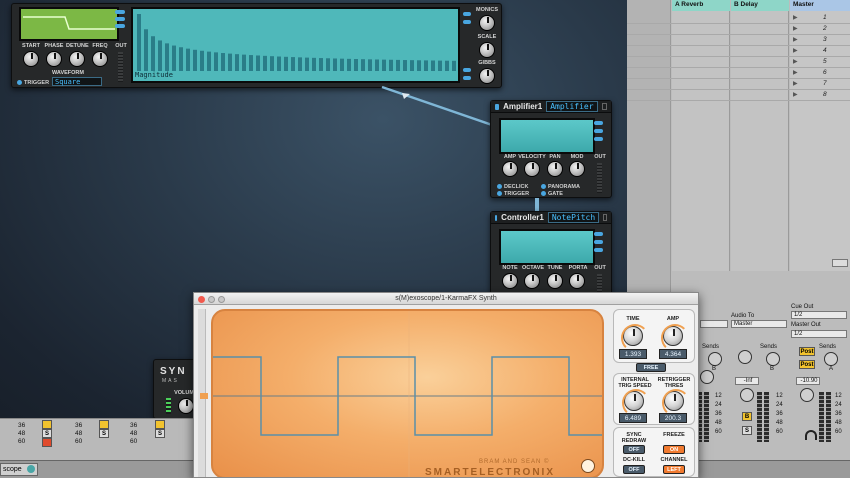 Image resolution: width=850 pixels, height=478 pixels. Describe the element at coordinates (598, 246) in the screenshot. I see `controller-side-buttons` at that location.